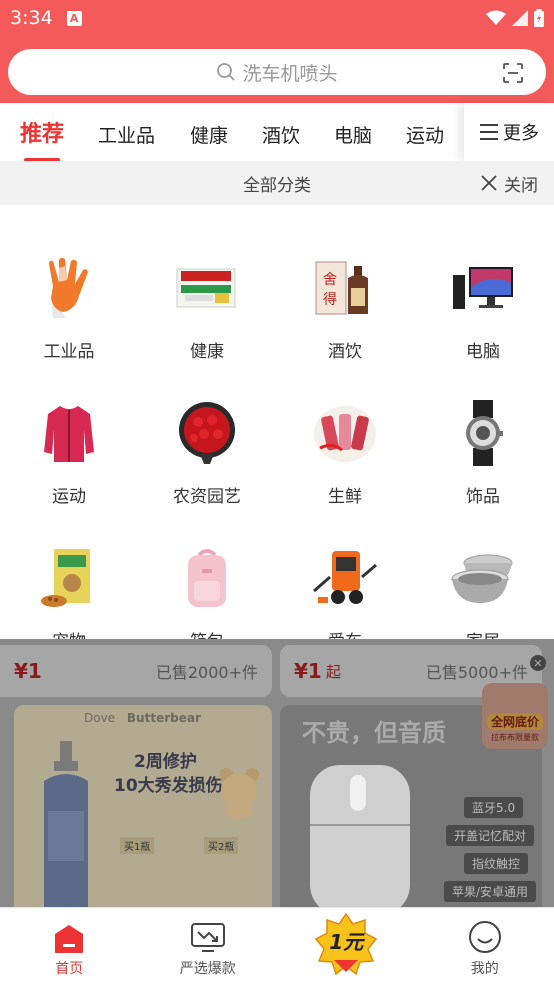  I want to click on category-item-home: 家居, so click(483, 591).